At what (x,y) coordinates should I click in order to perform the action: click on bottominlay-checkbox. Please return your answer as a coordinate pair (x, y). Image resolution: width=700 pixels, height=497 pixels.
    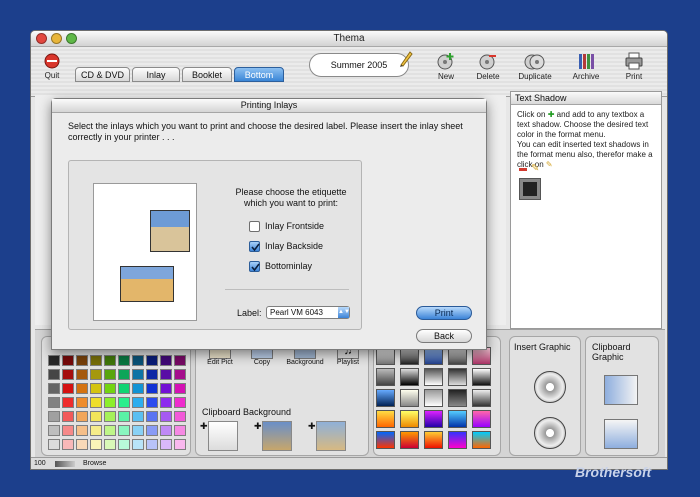
    Looking at the image, I should click on (254, 266).